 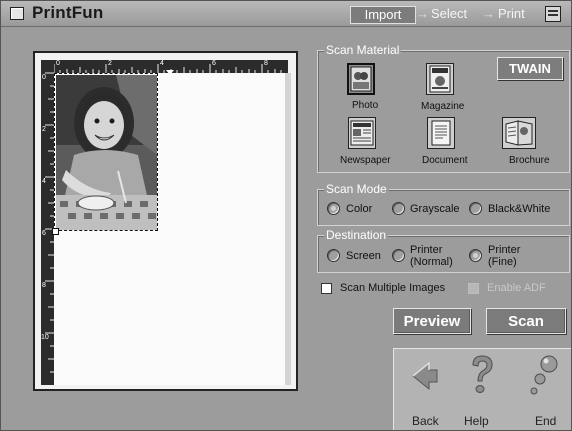 I want to click on ruler-vertical: 0 2 4 6 8 10, so click(x=47, y=222).